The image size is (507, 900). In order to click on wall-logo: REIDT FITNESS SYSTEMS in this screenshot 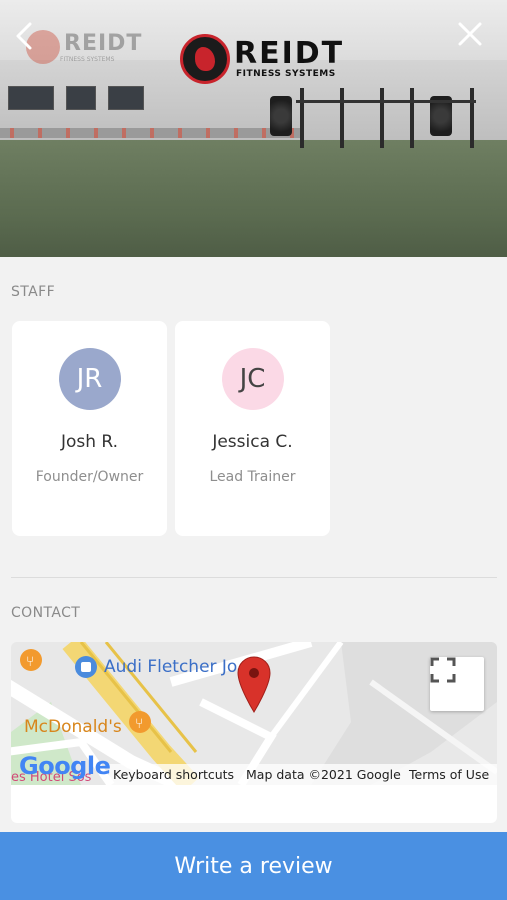, I will do `click(84, 47)`.